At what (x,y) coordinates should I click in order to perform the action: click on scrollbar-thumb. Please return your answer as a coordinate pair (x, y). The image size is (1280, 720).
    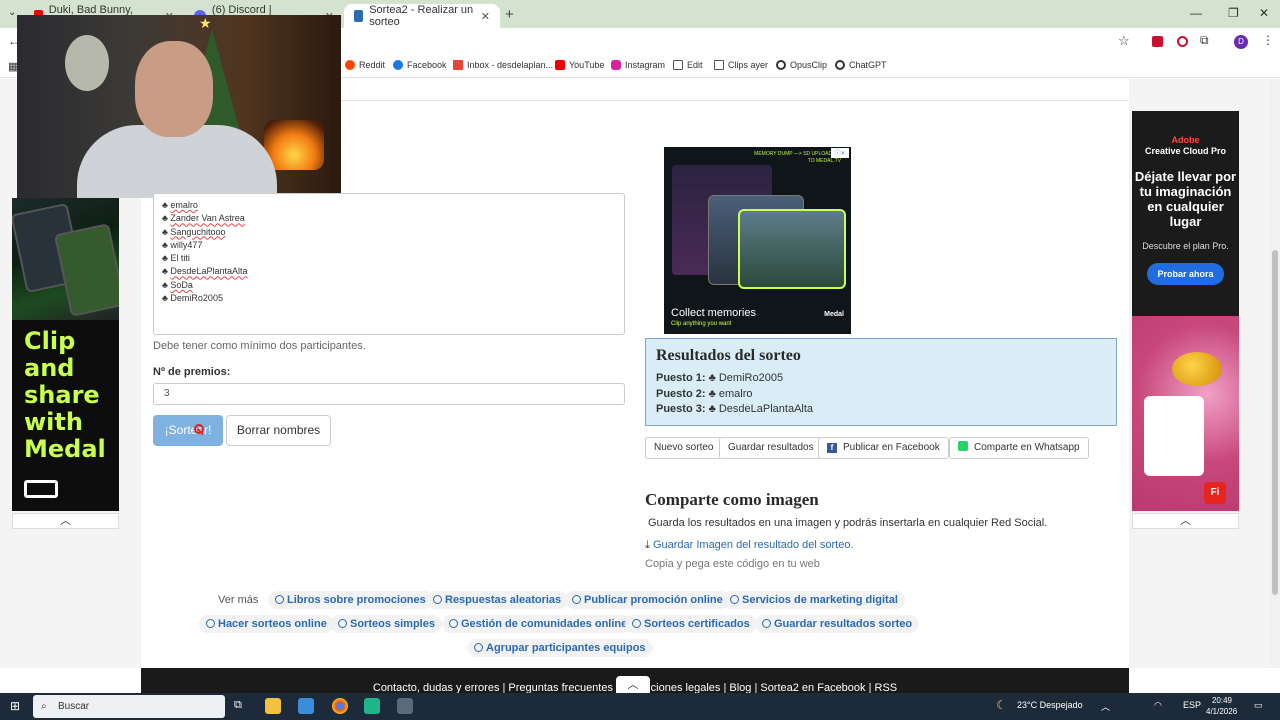
    Looking at the image, I should click on (1275, 422).